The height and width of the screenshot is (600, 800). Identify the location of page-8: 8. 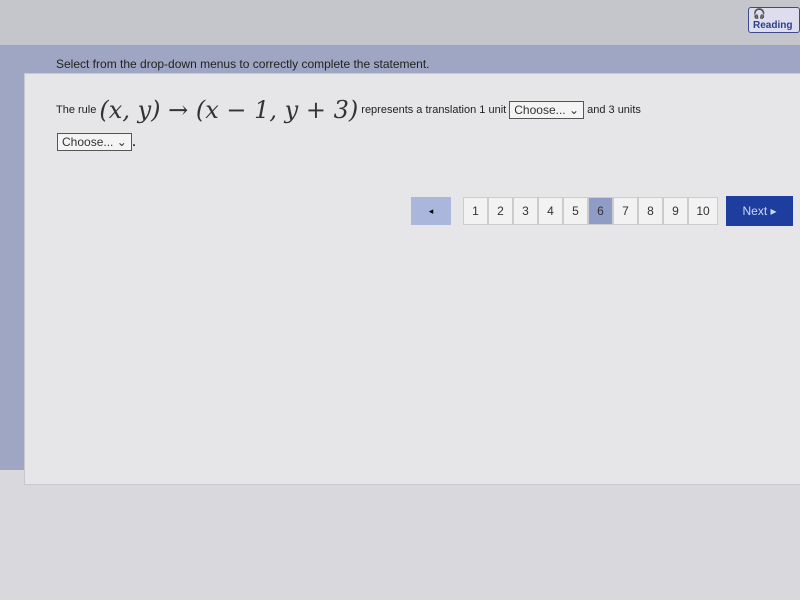
(650, 211).